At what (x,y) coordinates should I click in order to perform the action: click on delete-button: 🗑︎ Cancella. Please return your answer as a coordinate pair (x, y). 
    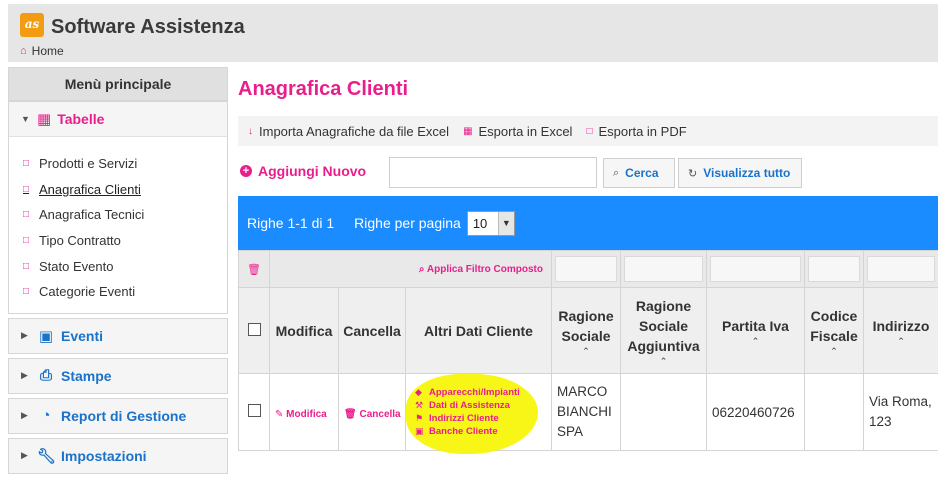
    Looking at the image, I should click on (372, 414).